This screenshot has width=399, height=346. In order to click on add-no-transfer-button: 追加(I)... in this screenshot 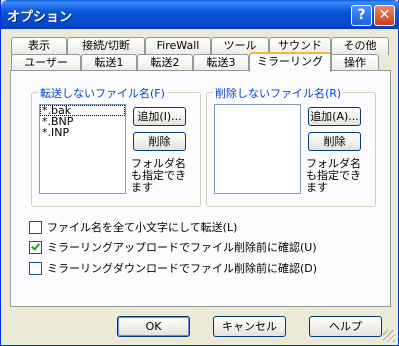, I will do `click(159, 116)`.